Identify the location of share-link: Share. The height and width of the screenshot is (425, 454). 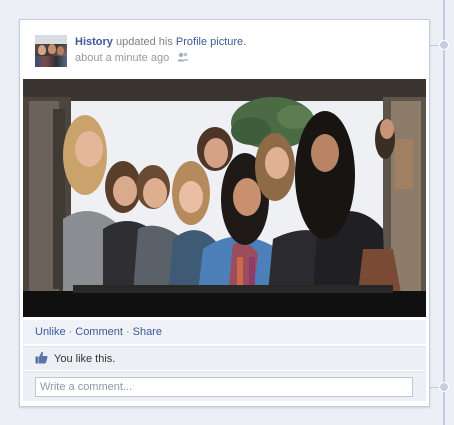
(147, 332).